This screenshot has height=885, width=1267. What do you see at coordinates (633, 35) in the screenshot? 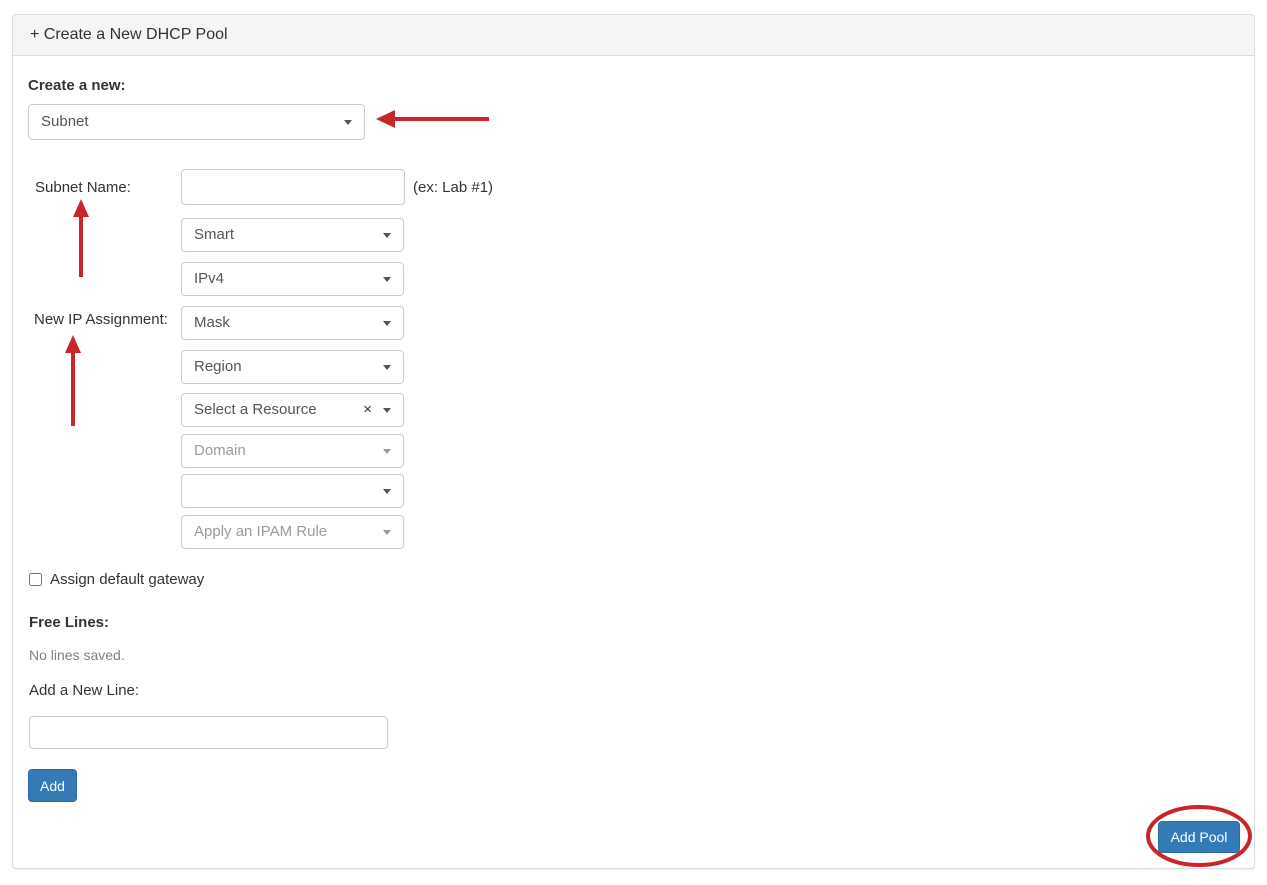
I see `panel-heading: + Create a New DHCP Pool` at bounding box center [633, 35].